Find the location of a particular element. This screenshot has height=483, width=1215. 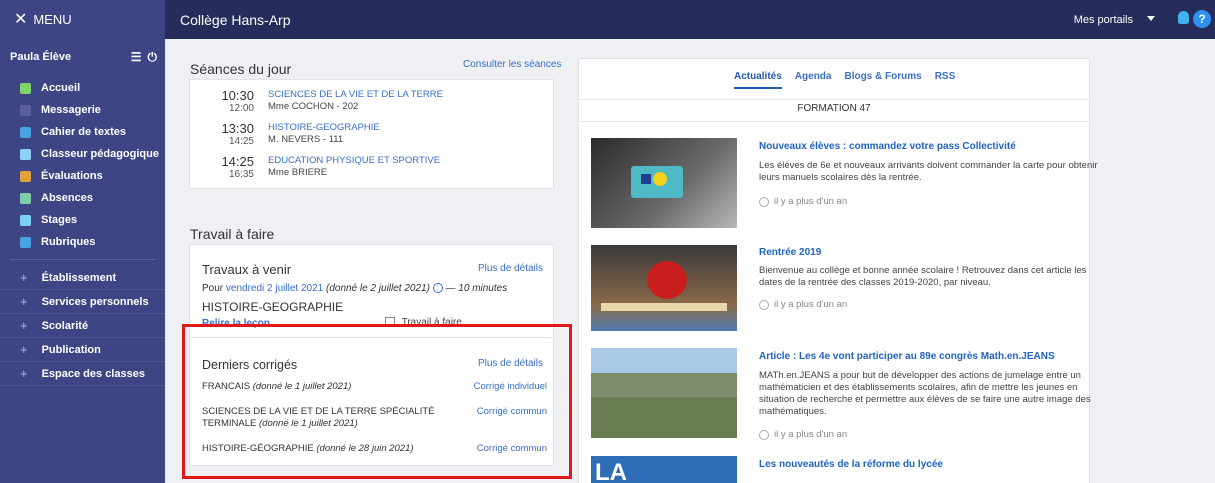

sidebar-item-label: Absences is located at coordinates (67, 198).